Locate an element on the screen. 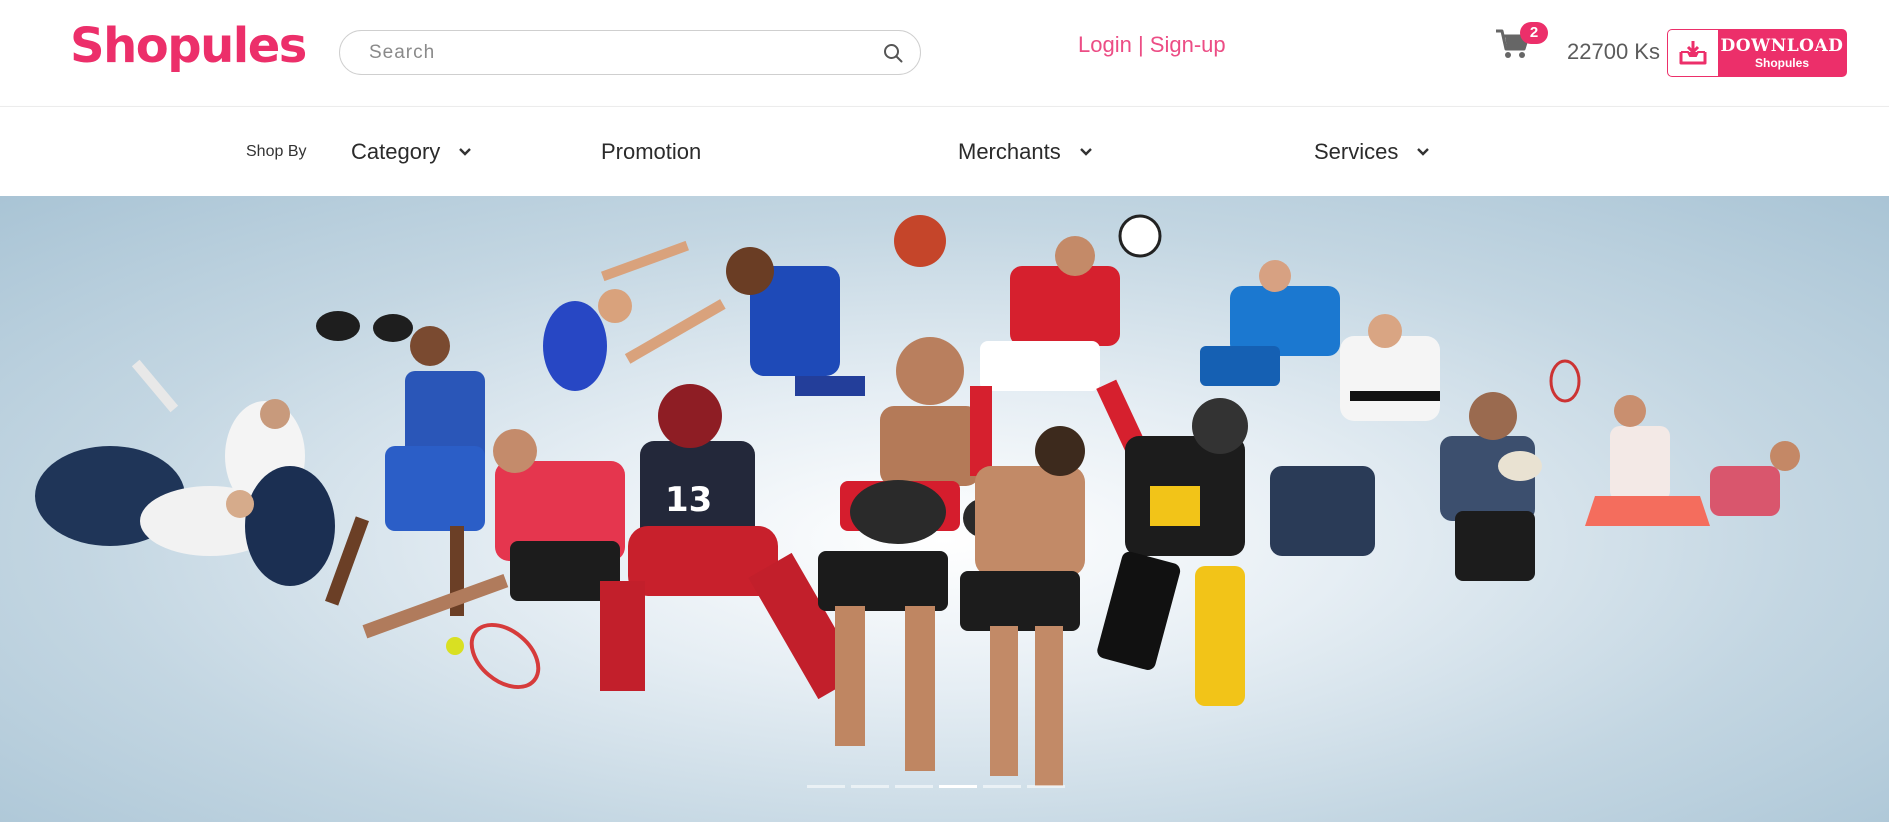 The width and height of the screenshot is (1889, 824). nav-merchants: Merchants is located at coordinates (1025, 152).